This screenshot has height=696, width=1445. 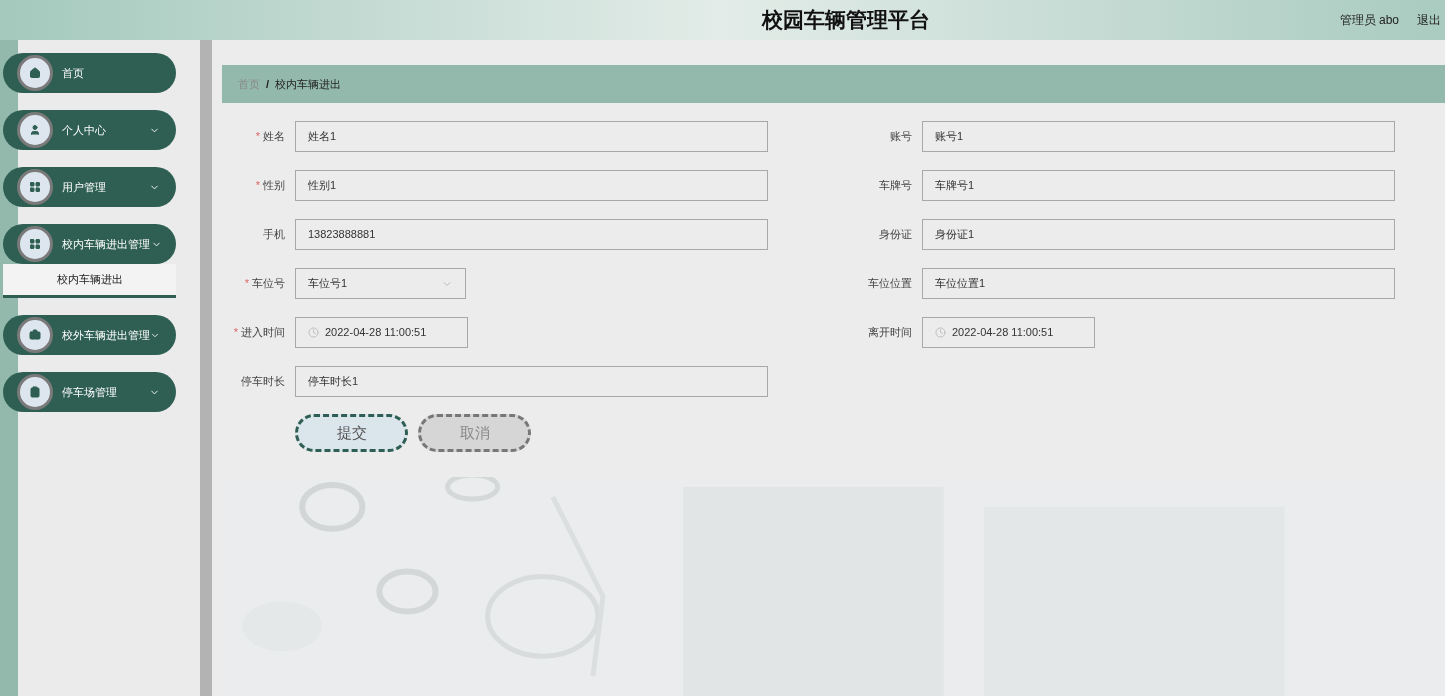 What do you see at coordinates (308, 84) in the screenshot?
I see `breadcrumb-current: 校内车辆进出` at bounding box center [308, 84].